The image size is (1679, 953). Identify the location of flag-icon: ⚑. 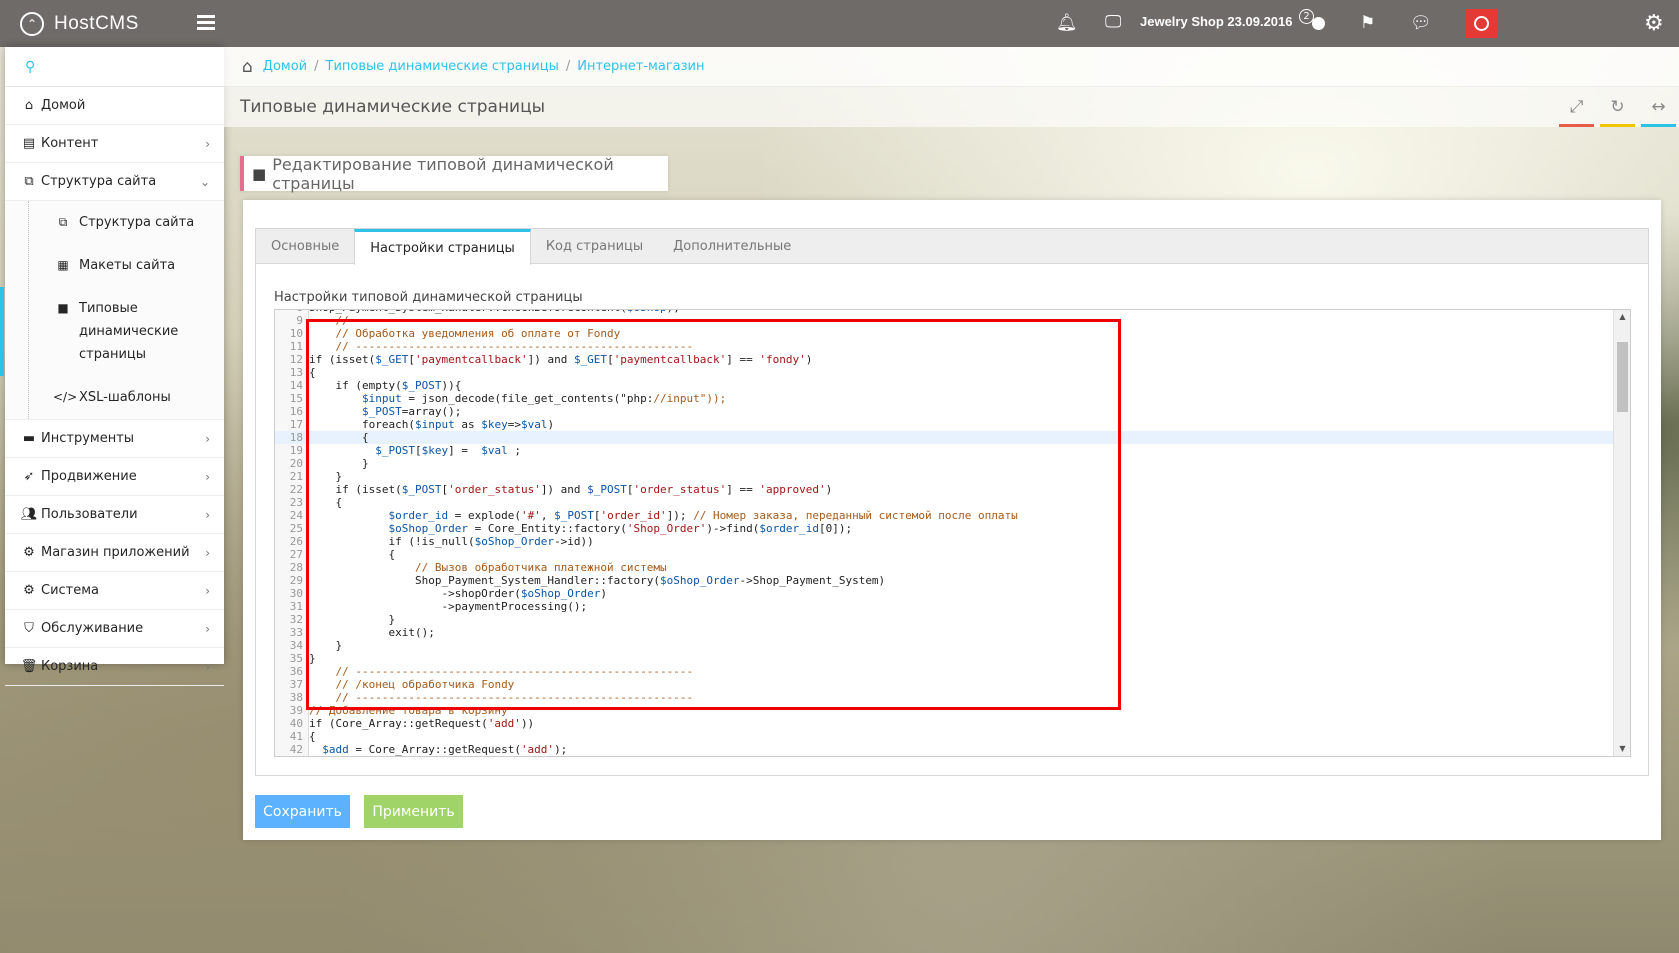
(1367, 23).